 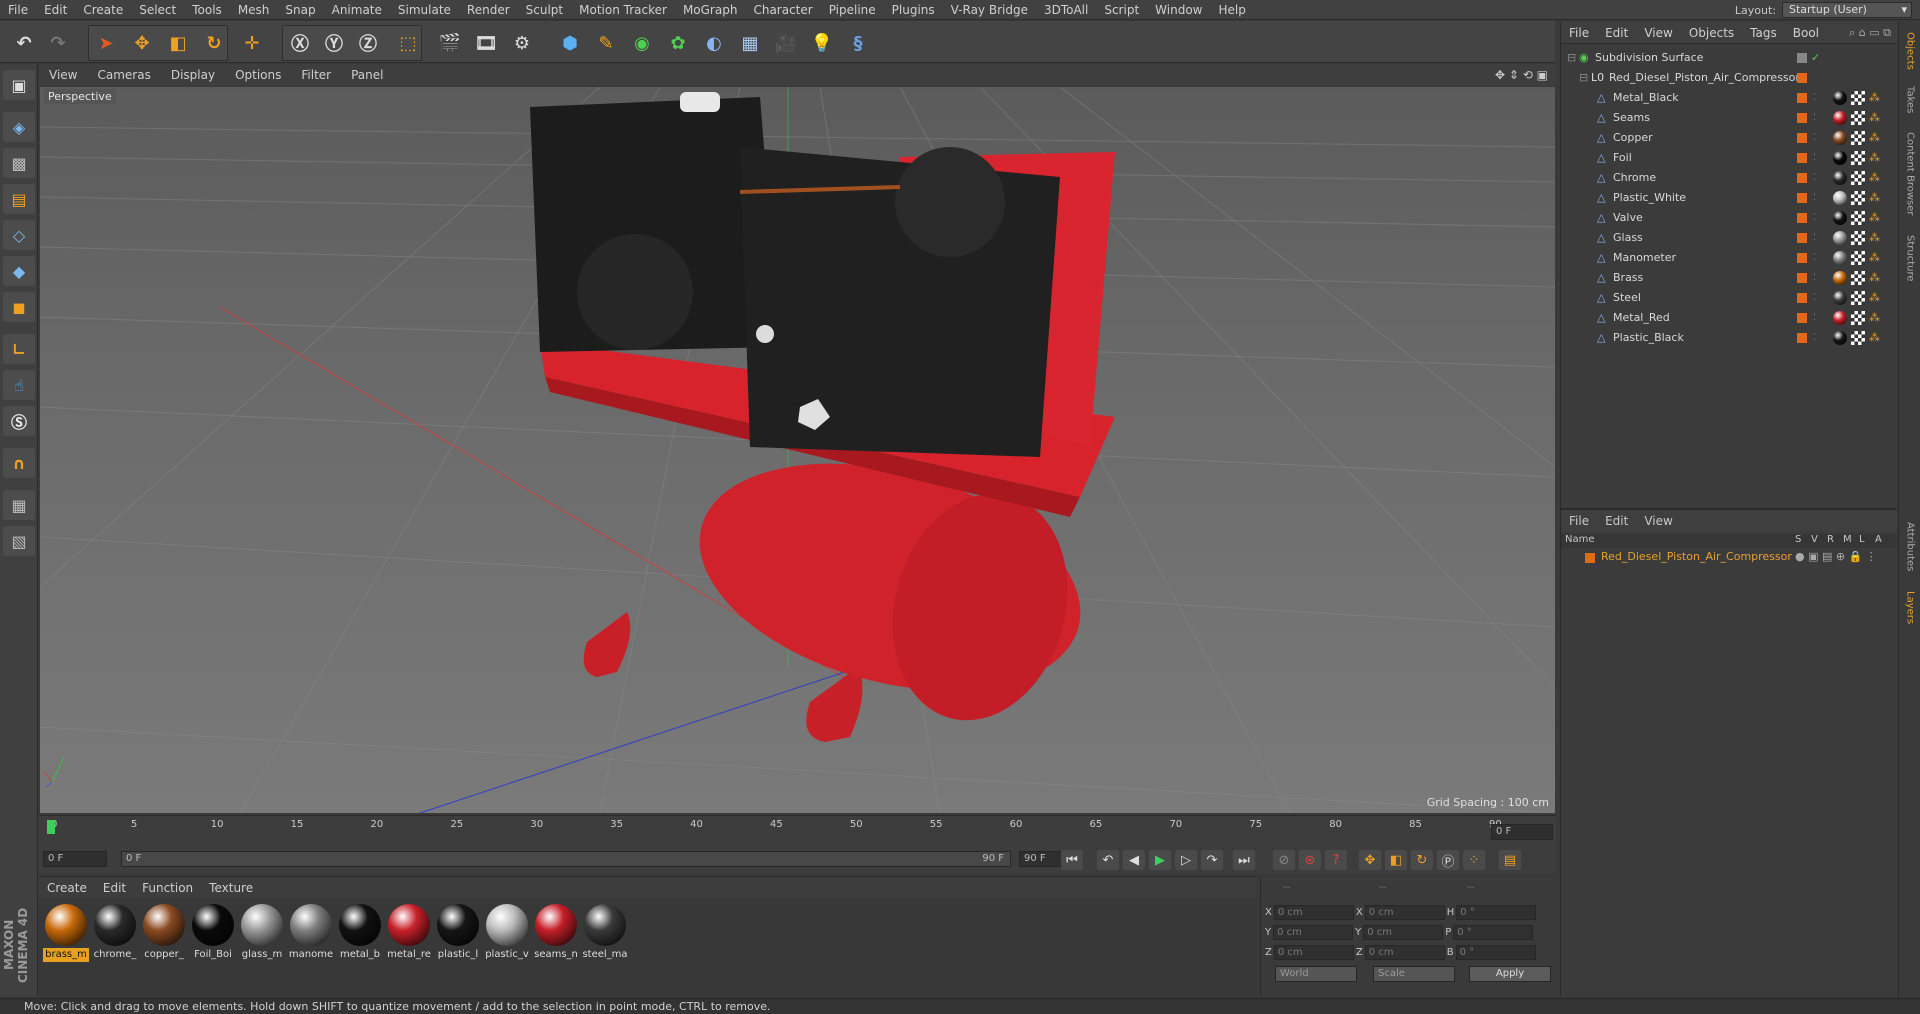 I want to click on viewport-menu-cameras: Cameras, so click(x=123, y=75).